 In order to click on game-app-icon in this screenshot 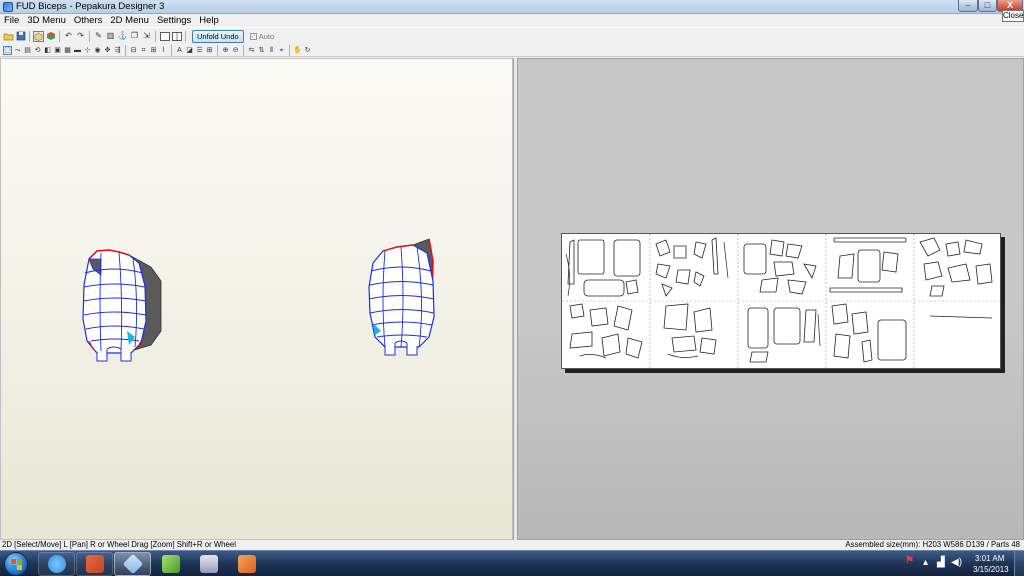, I will do `click(208, 564)`.